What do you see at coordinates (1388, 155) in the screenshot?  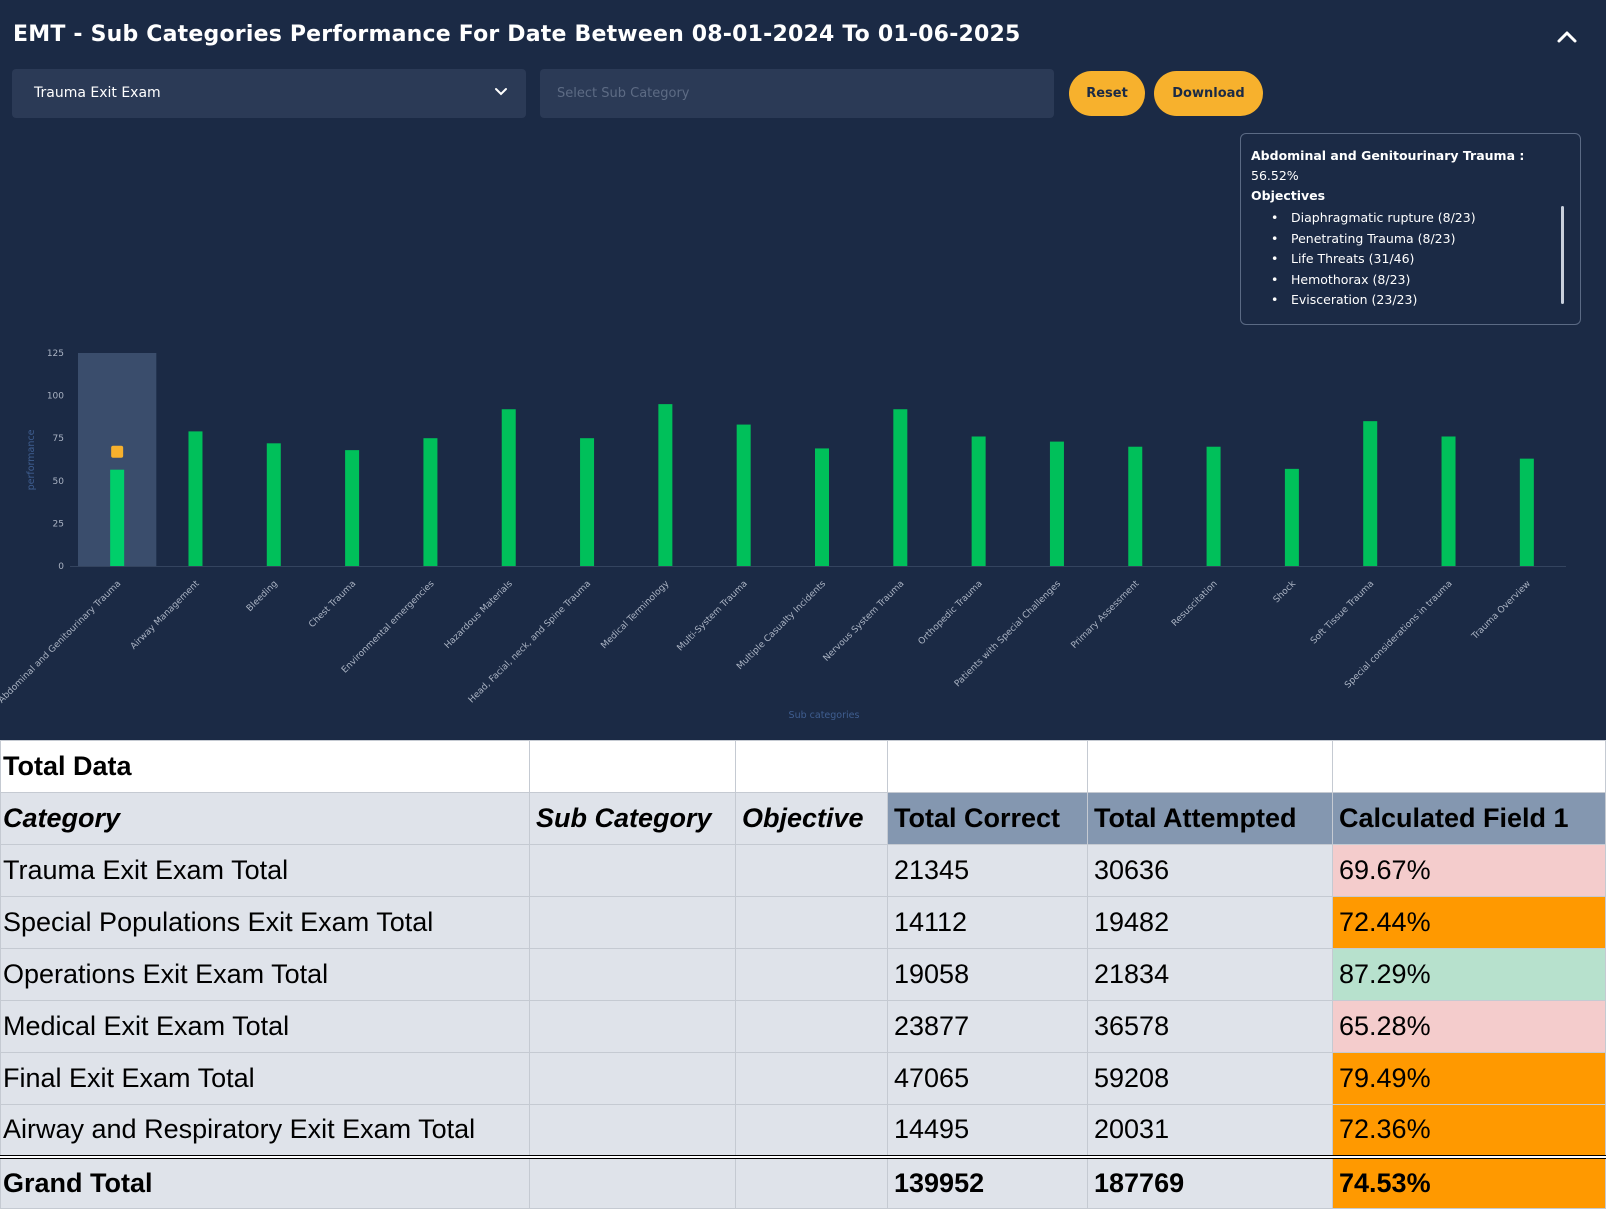 I see `tooltip-heading: Abdominal and Genitourinary Trauma :` at bounding box center [1388, 155].